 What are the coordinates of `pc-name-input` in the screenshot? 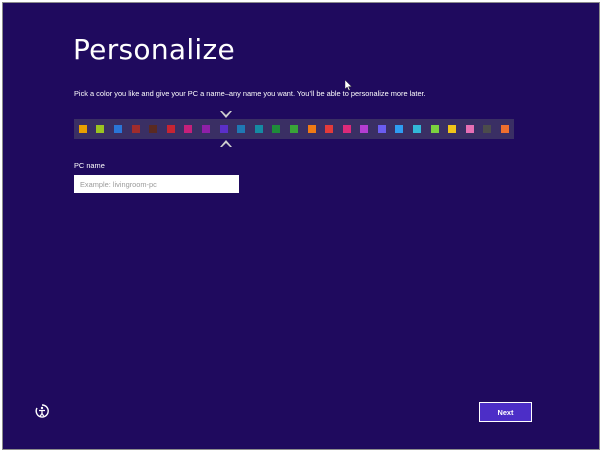 It's located at (156, 184).